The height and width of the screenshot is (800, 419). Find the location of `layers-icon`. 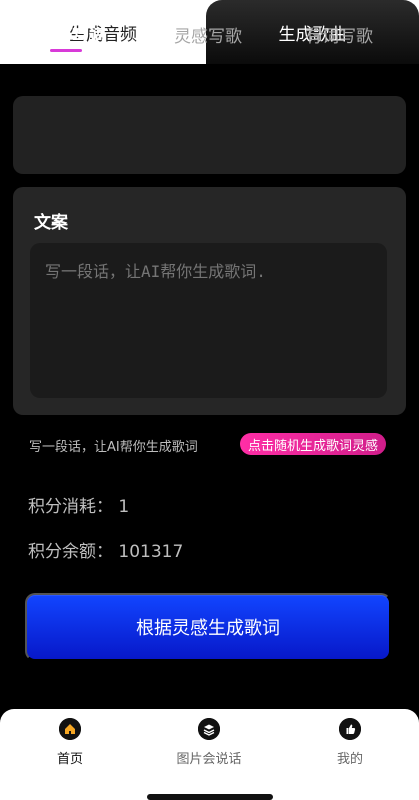

layers-icon is located at coordinates (209, 729).